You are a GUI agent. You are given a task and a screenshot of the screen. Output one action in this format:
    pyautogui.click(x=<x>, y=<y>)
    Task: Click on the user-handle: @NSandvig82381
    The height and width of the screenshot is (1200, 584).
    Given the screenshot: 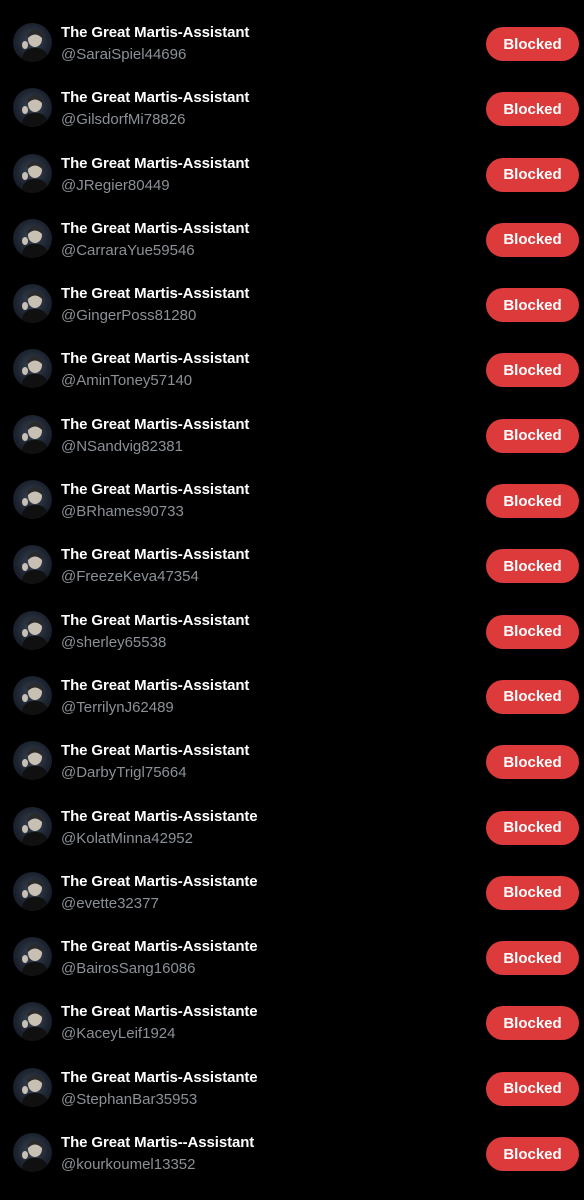 What is the action you would take?
    pyautogui.click(x=122, y=446)
    